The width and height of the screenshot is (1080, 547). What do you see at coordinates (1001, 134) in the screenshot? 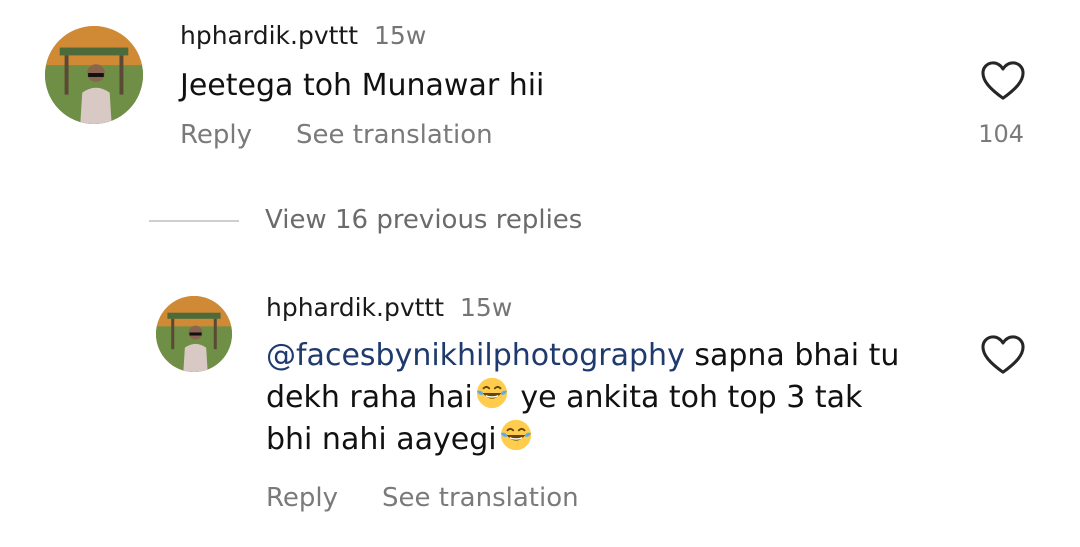
I see `like-count: 104` at bounding box center [1001, 134].